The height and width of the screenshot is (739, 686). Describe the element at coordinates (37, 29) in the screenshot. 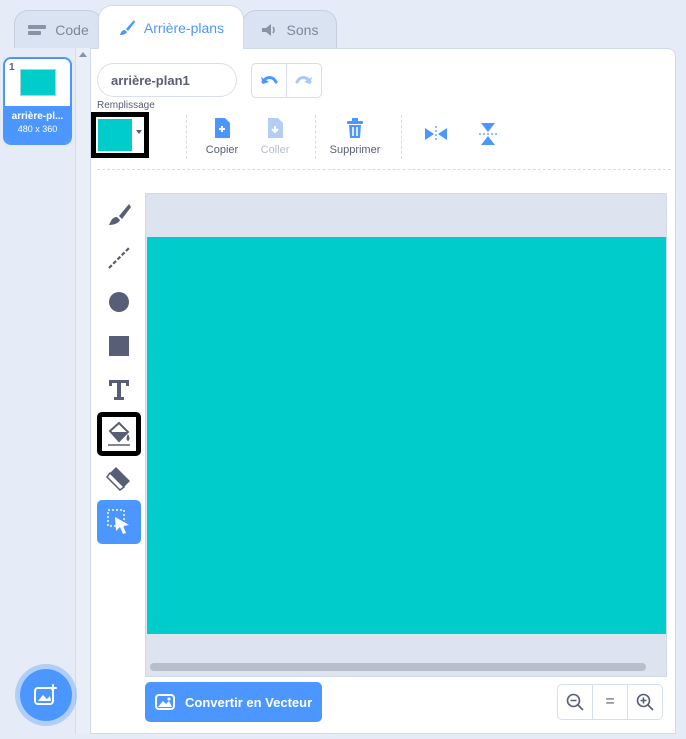

I see `code-icon` at that location.